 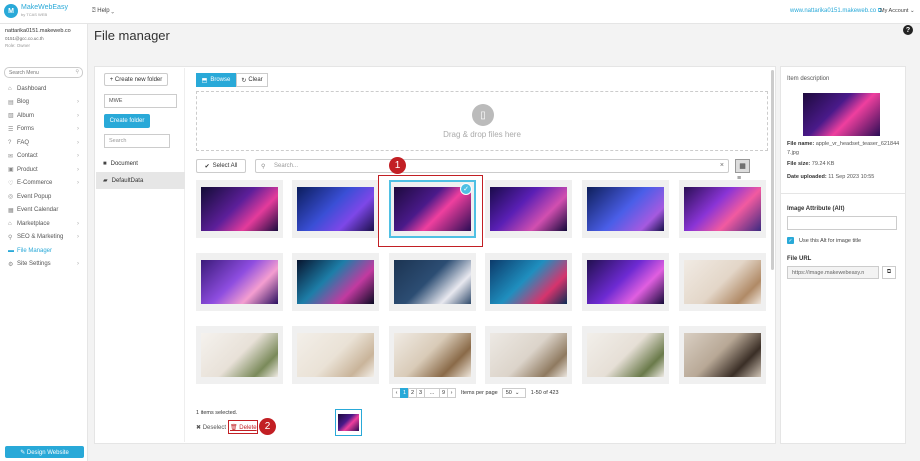 I want to click on folder-search-input: Search, so click(x=137, y=141).